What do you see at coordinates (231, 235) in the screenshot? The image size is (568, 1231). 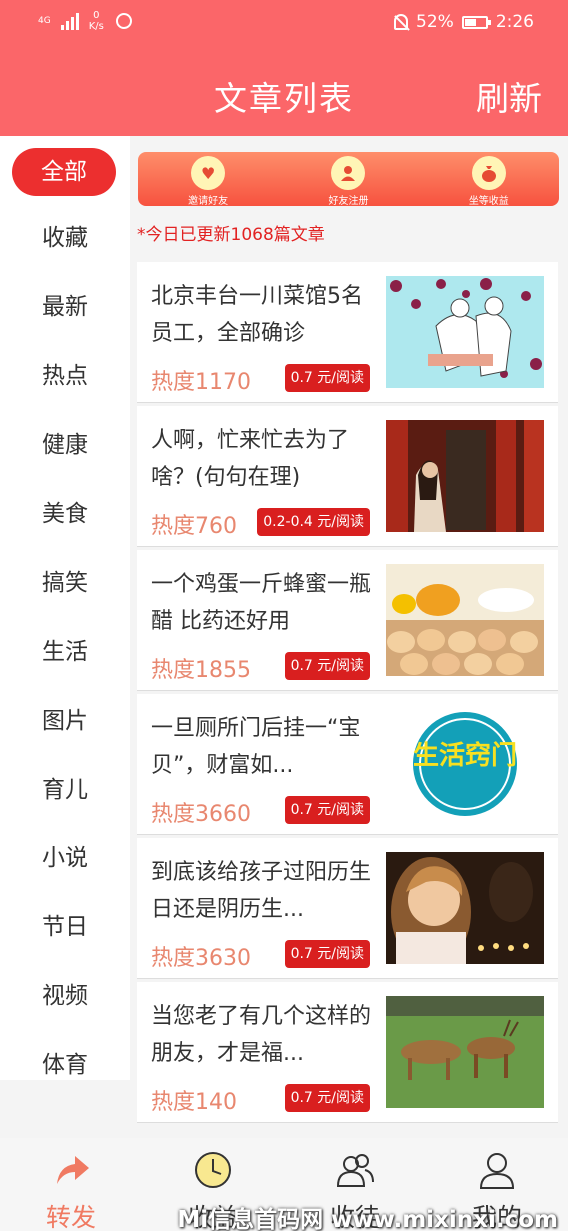 I see `update-notice: *今日已更新1068篇文章` at bounding box center [231, 235].